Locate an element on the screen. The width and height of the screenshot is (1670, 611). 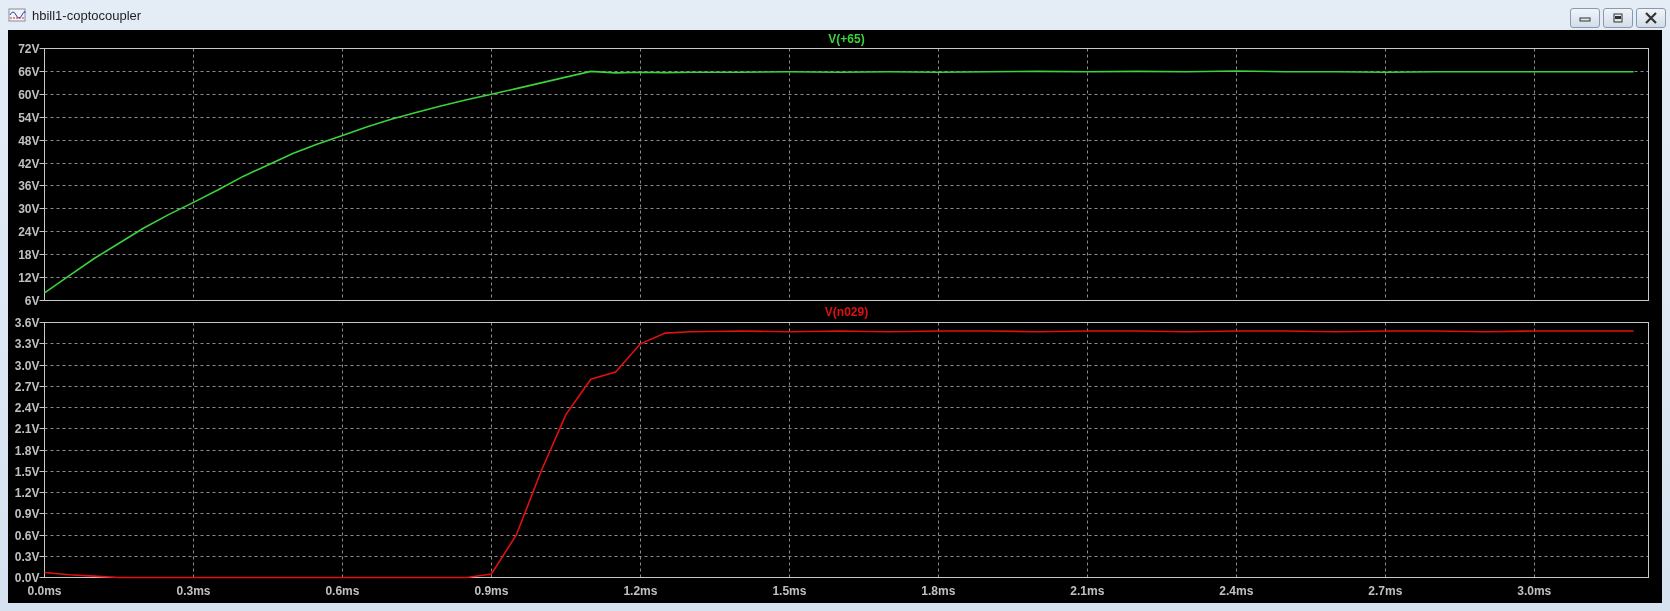
x-tick-label: 3.0ms is located at coordinates (1534, 591).